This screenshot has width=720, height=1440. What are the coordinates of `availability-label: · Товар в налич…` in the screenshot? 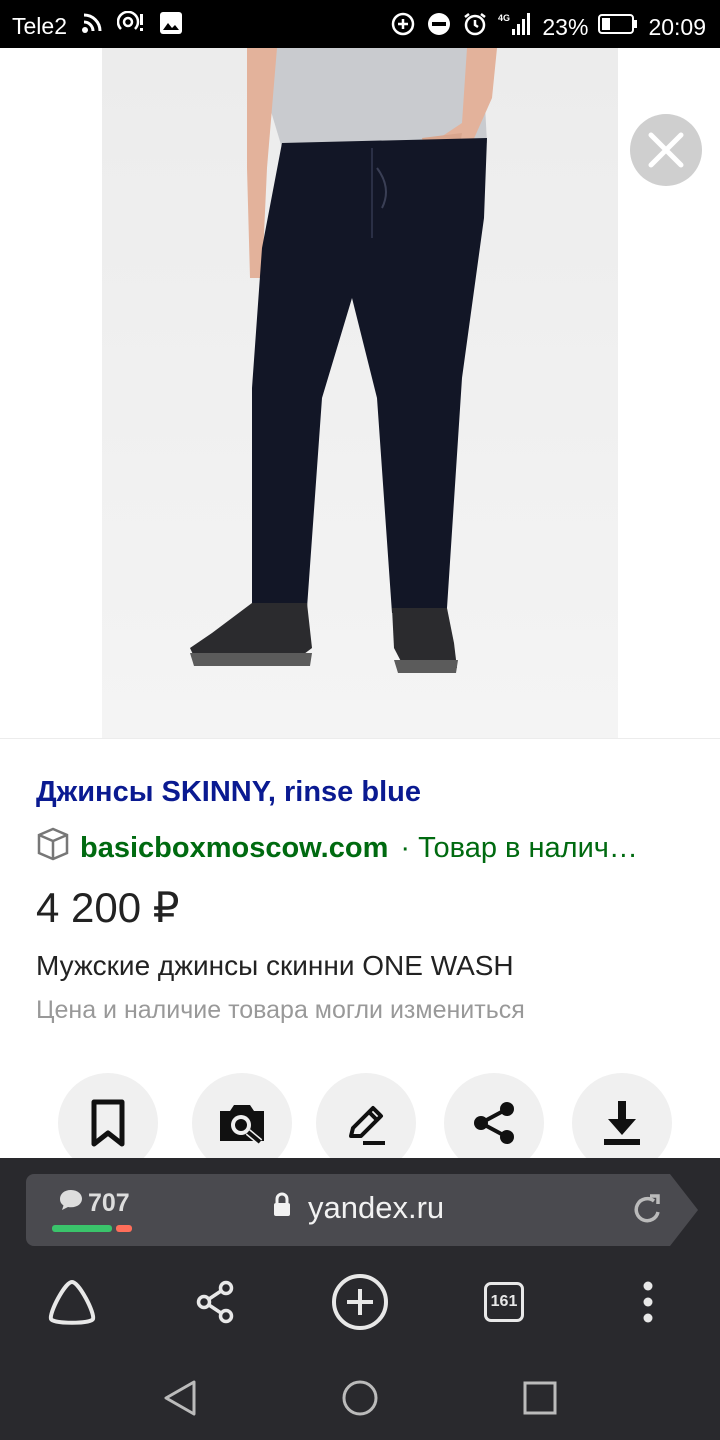 It's located at (519, 847).